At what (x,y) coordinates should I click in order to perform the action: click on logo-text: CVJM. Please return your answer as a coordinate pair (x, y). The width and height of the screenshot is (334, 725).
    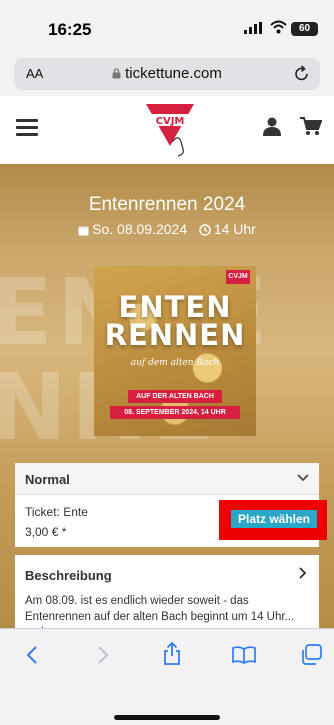
    Looking at the image, I should click on (170, 121).